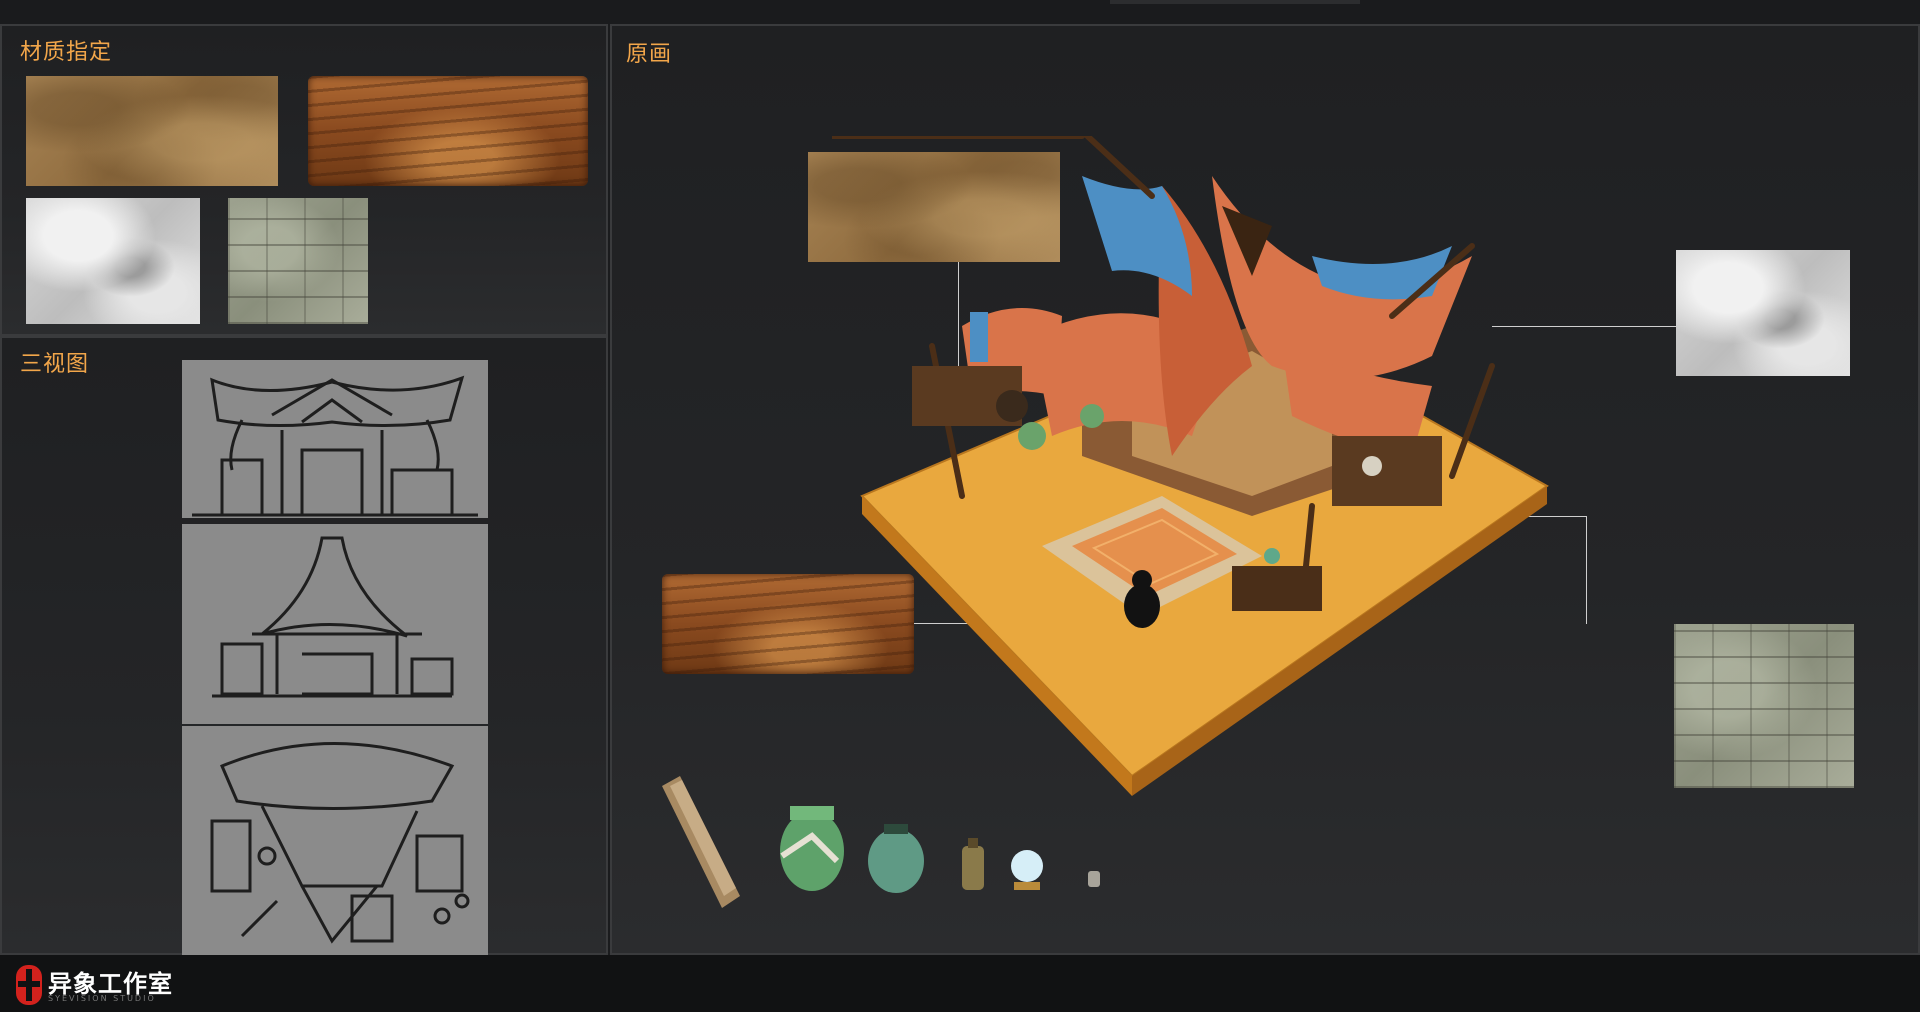 The height and width of the screenshot is (1012, 1920). I want to click on top-view, so click(335, 840).